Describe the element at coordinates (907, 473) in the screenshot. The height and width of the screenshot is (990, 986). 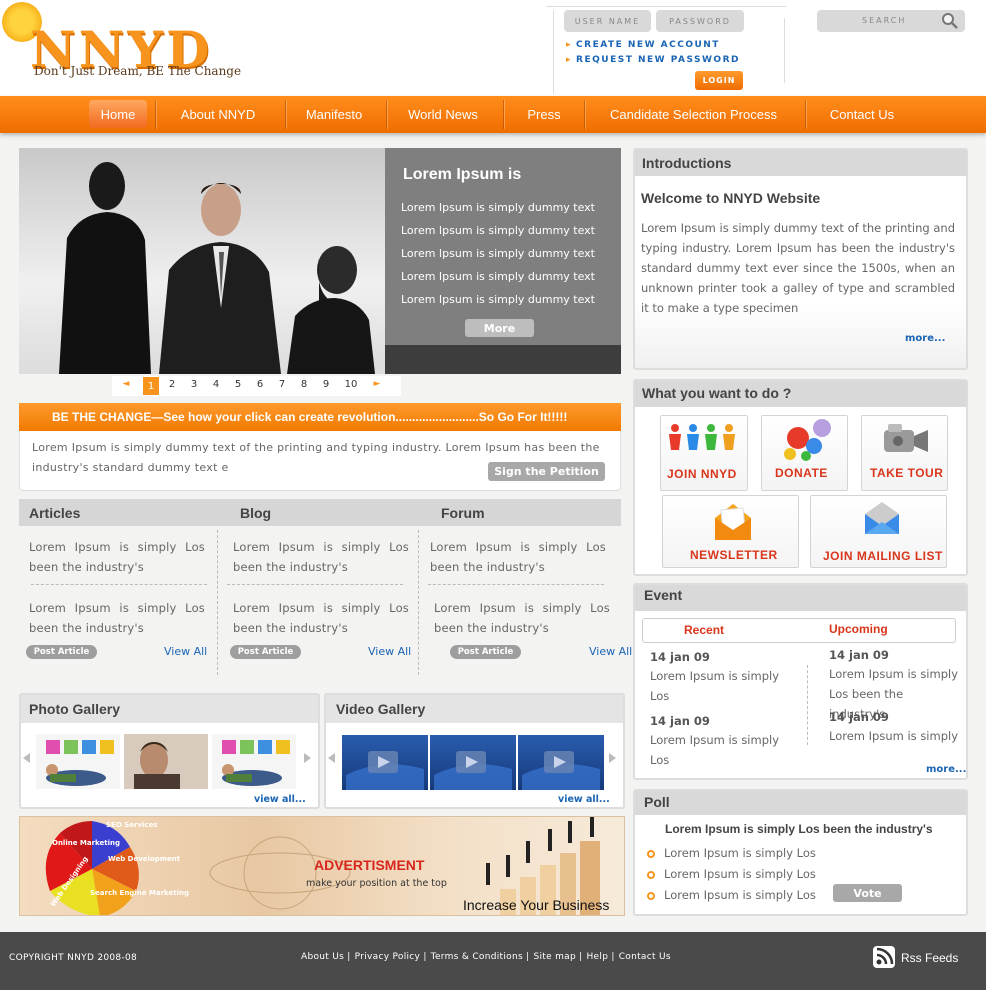
I see `take-tour-label: TAKE TOUR` at that location.